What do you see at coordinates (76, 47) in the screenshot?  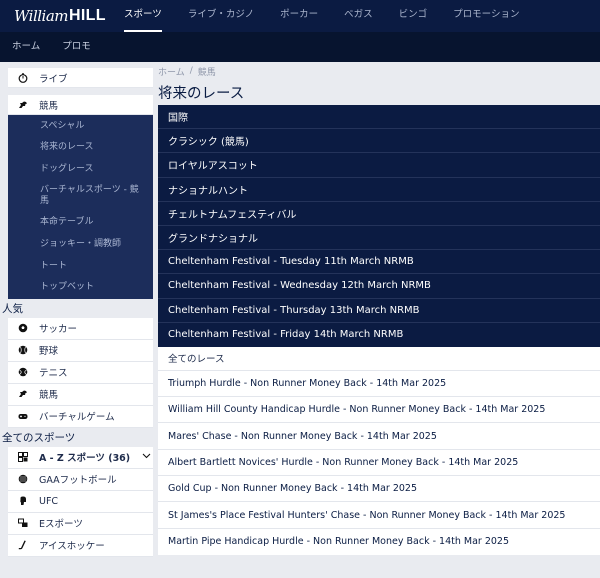 I see `subnav-promo: プロモ` at bounding box center [76, 47].